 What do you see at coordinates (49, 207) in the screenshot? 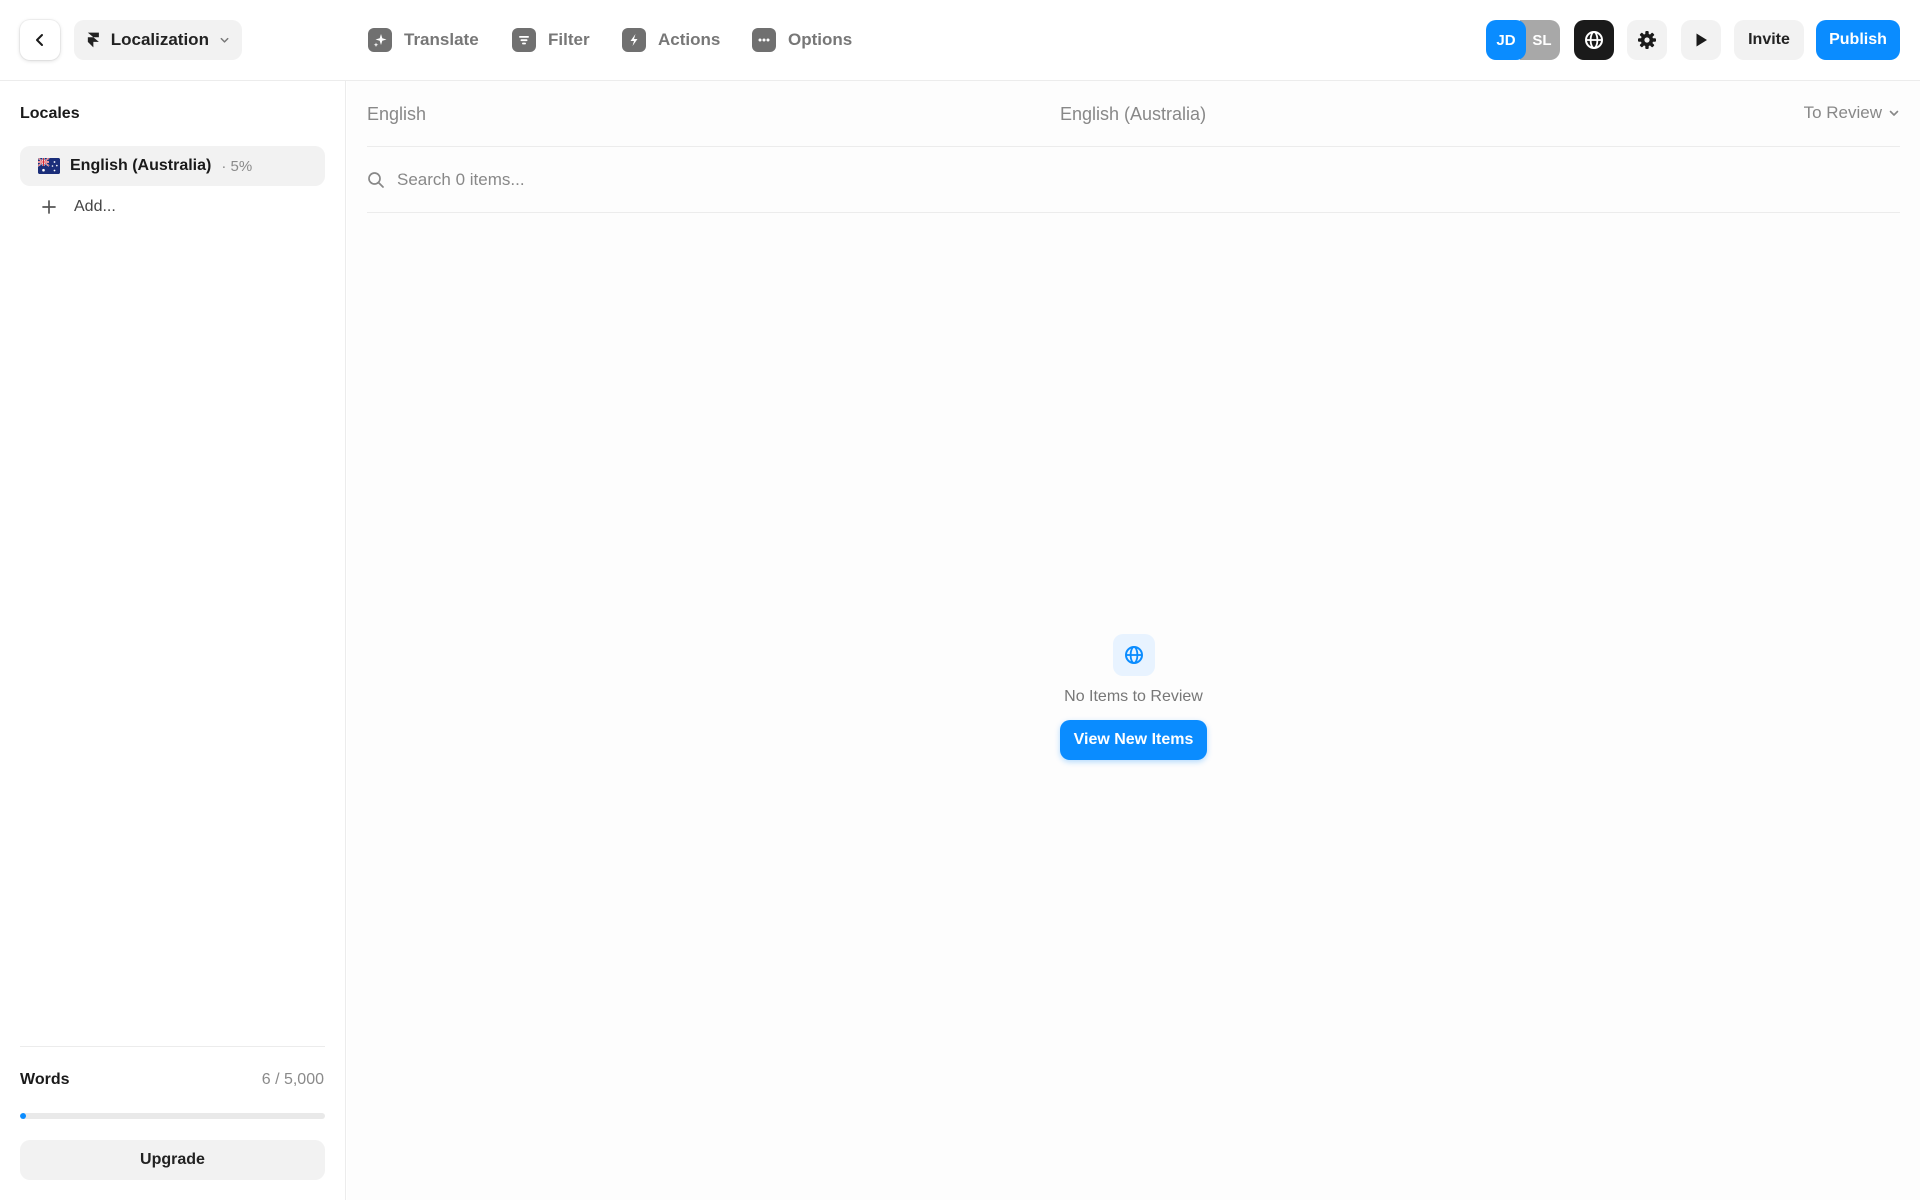
I see `plus-icon` at bounding box center [49, 207].